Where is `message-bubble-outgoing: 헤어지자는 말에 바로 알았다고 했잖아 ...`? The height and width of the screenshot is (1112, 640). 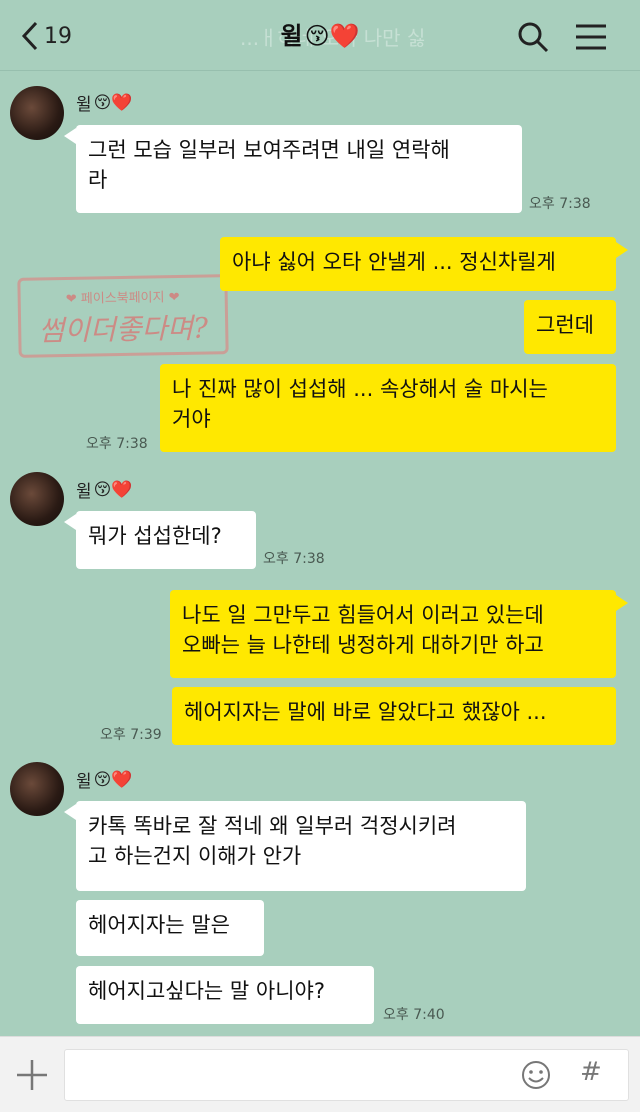
message-bubble-outgoing: 헤어지자는 말에 바로 알았다고 했잖아 ... is located at coordinates (394, 716).